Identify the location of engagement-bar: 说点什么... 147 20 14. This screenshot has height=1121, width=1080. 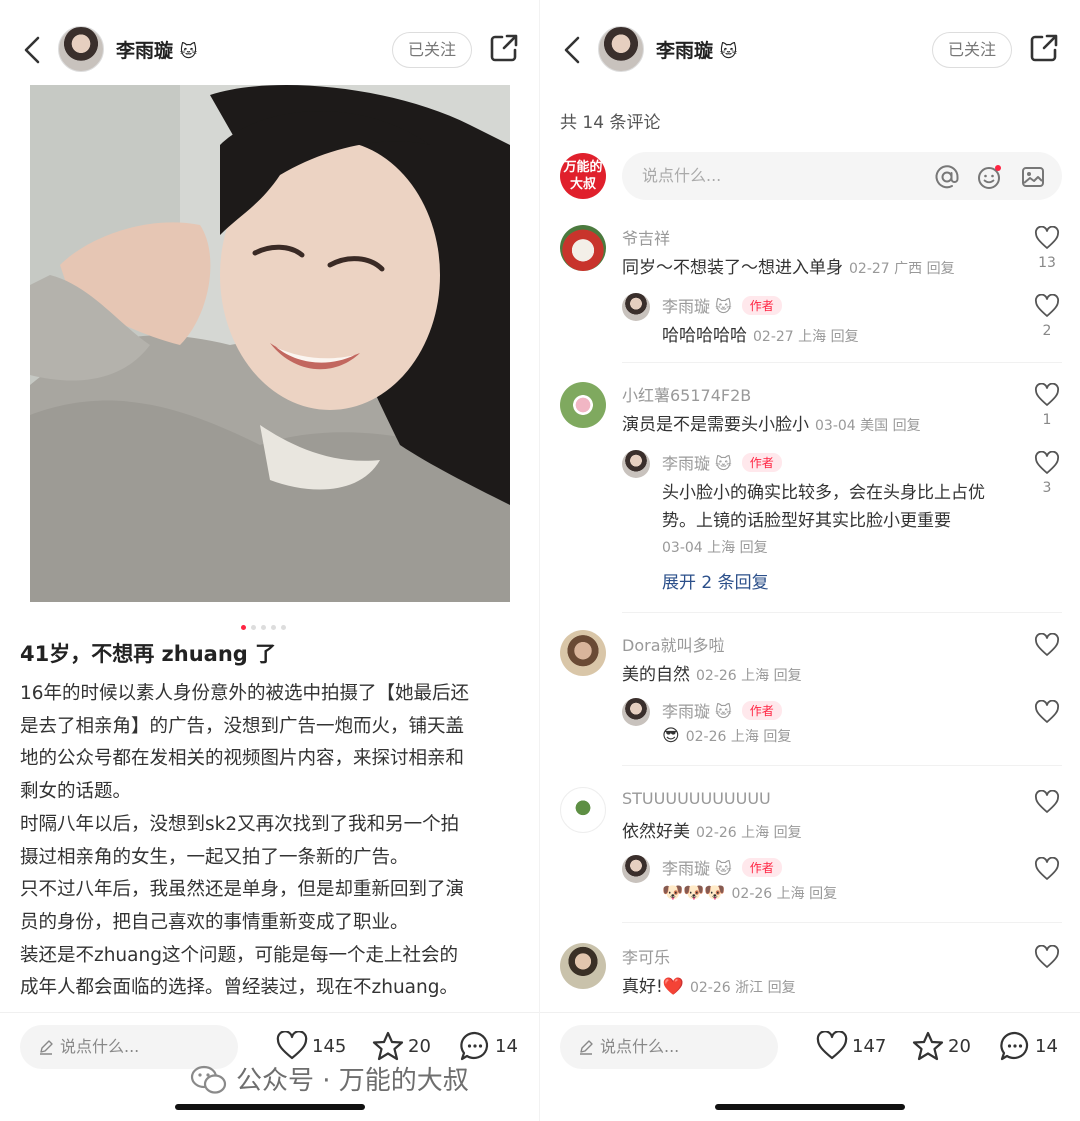
(810, 1047).